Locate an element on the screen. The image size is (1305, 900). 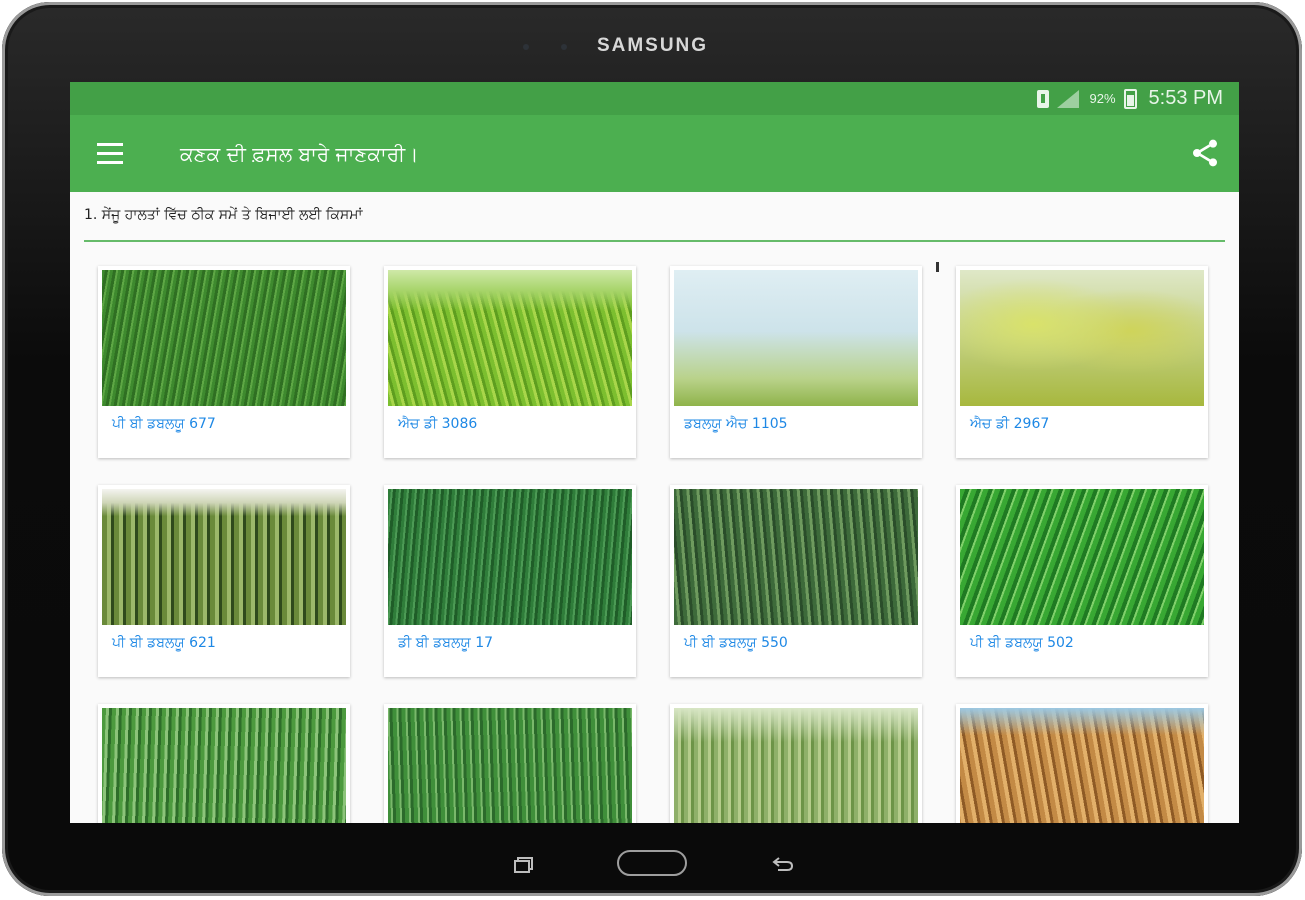
variety-card: ਡੀ ਬੀ ਡਬਲਯੂ 17 is located at coordinates (510, 581).